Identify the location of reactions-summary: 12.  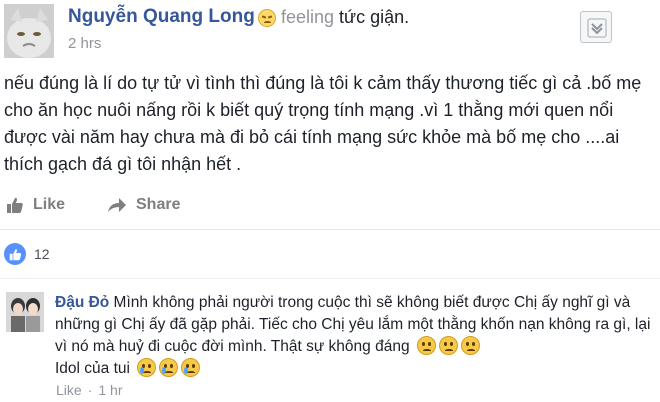
(27, 254).